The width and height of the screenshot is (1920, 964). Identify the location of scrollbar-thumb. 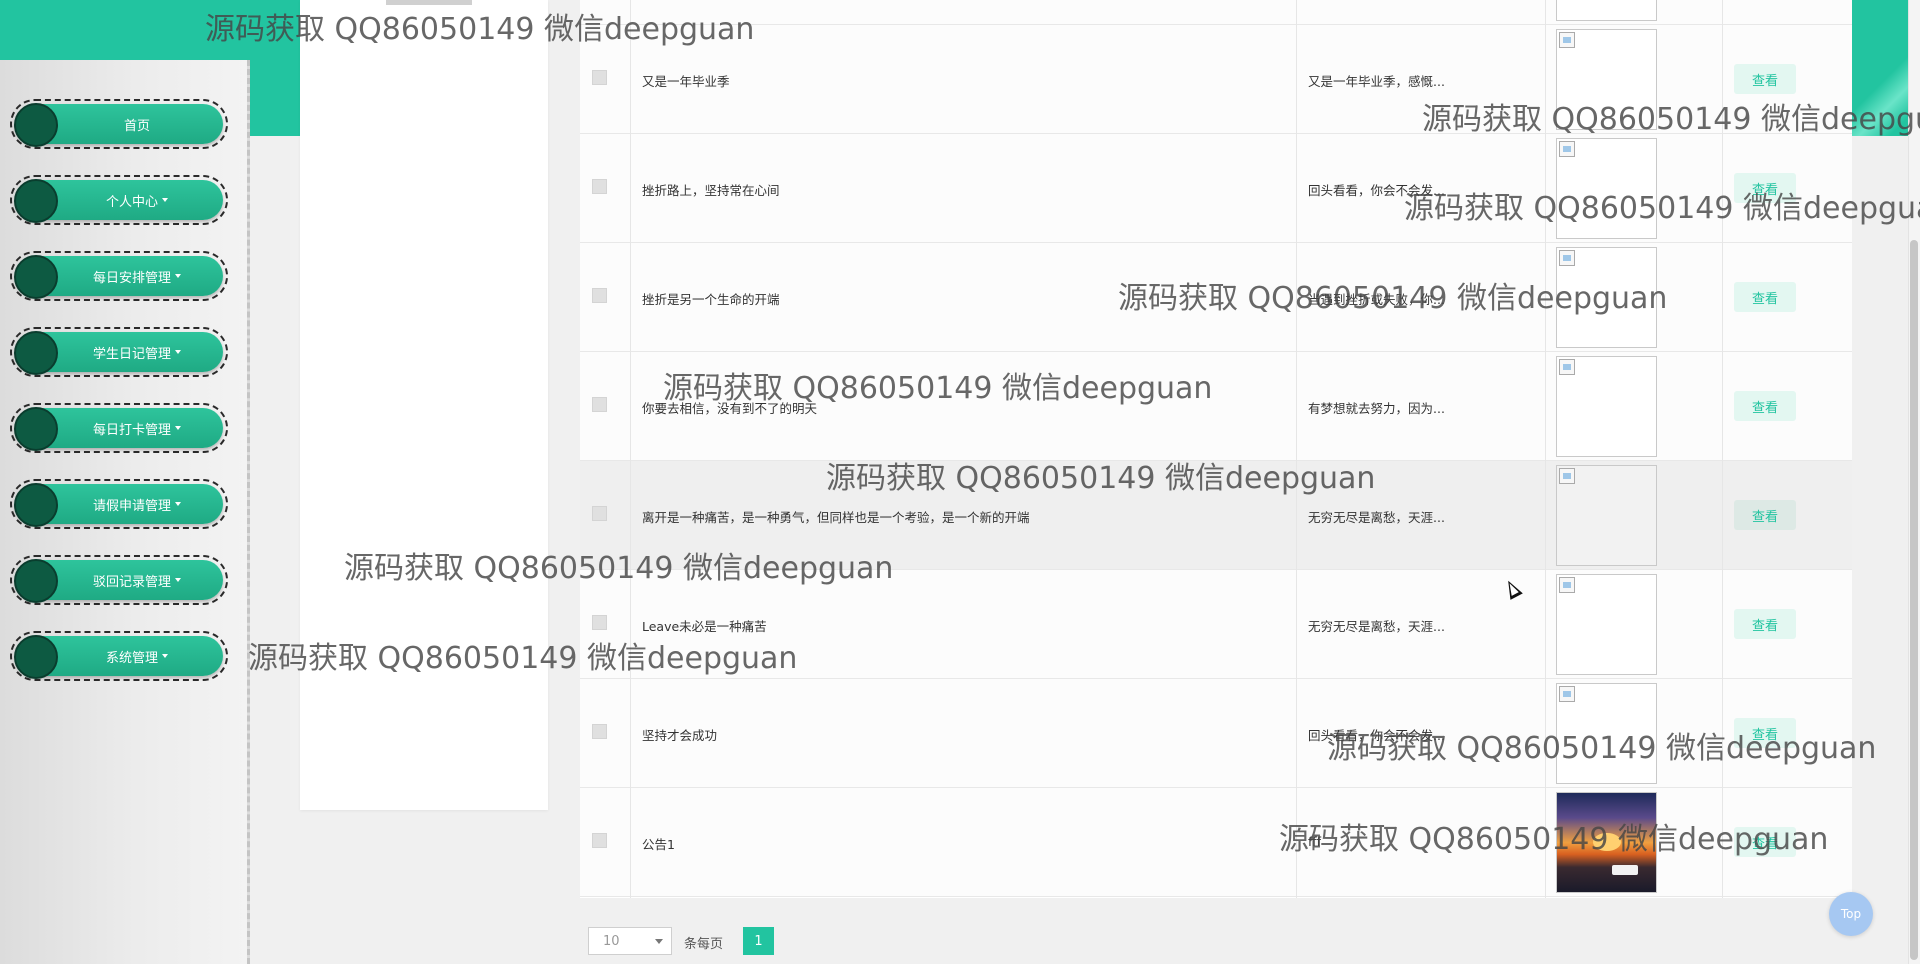
(1914, 600).